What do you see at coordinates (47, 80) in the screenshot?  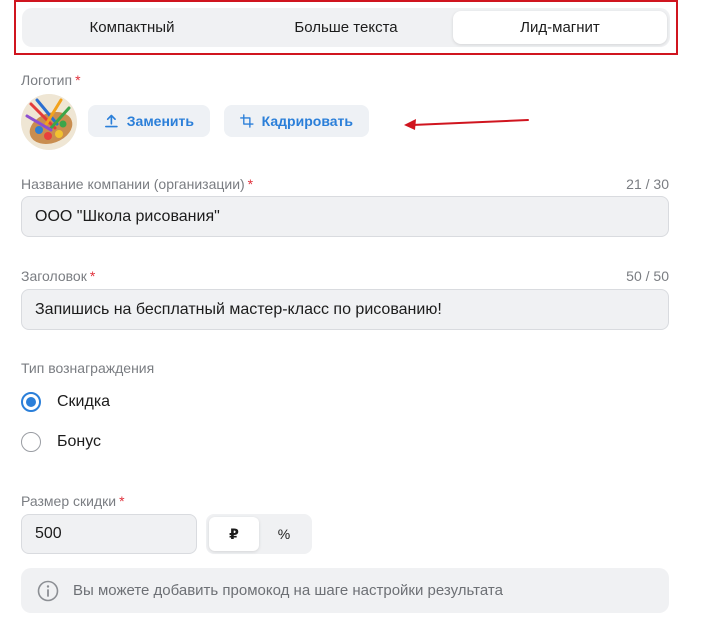 I see `logo-label-text: Логотип` at bounding box center [47, 80].